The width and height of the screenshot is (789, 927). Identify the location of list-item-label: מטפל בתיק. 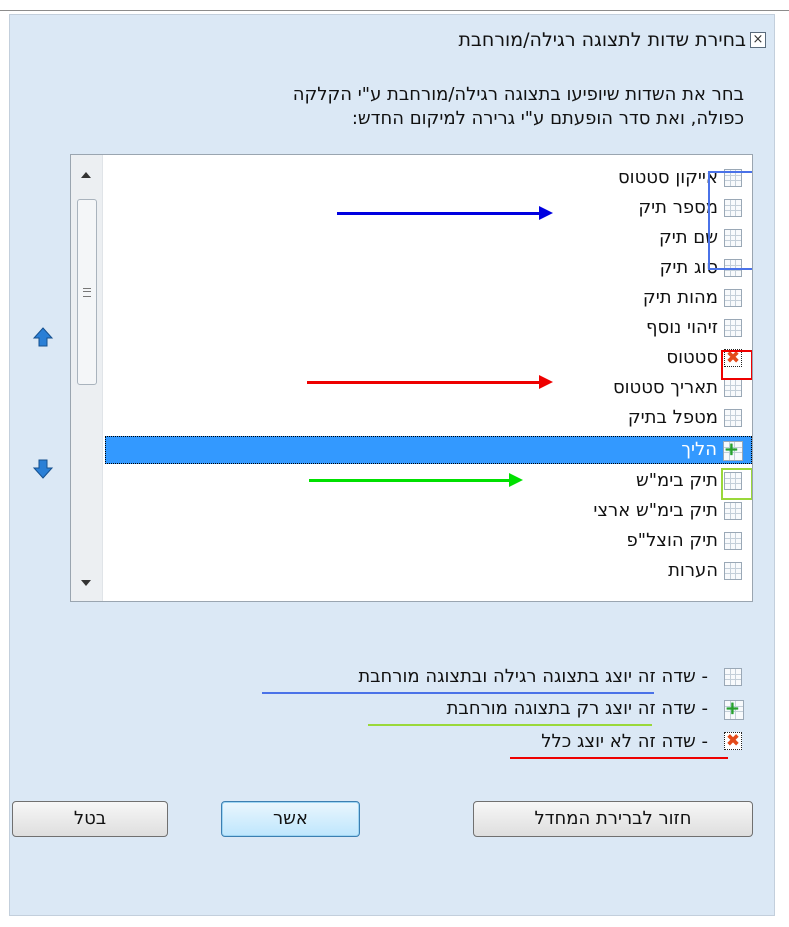
(672, 417).